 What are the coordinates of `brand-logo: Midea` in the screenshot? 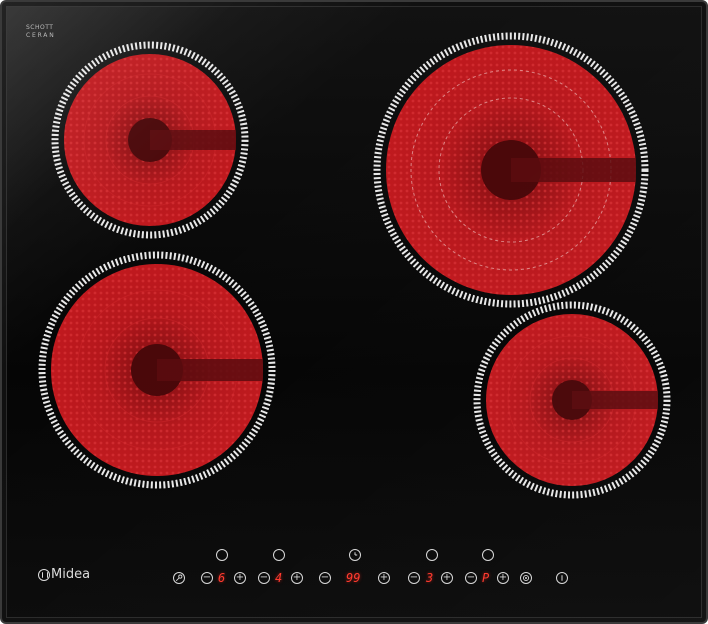 It's located at (64, 574).